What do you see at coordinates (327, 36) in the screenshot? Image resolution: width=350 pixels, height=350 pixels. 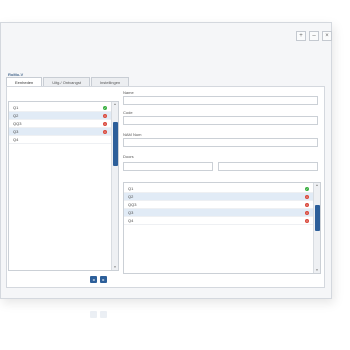 I see `close-button: ×` at bounding box center [327, 36].